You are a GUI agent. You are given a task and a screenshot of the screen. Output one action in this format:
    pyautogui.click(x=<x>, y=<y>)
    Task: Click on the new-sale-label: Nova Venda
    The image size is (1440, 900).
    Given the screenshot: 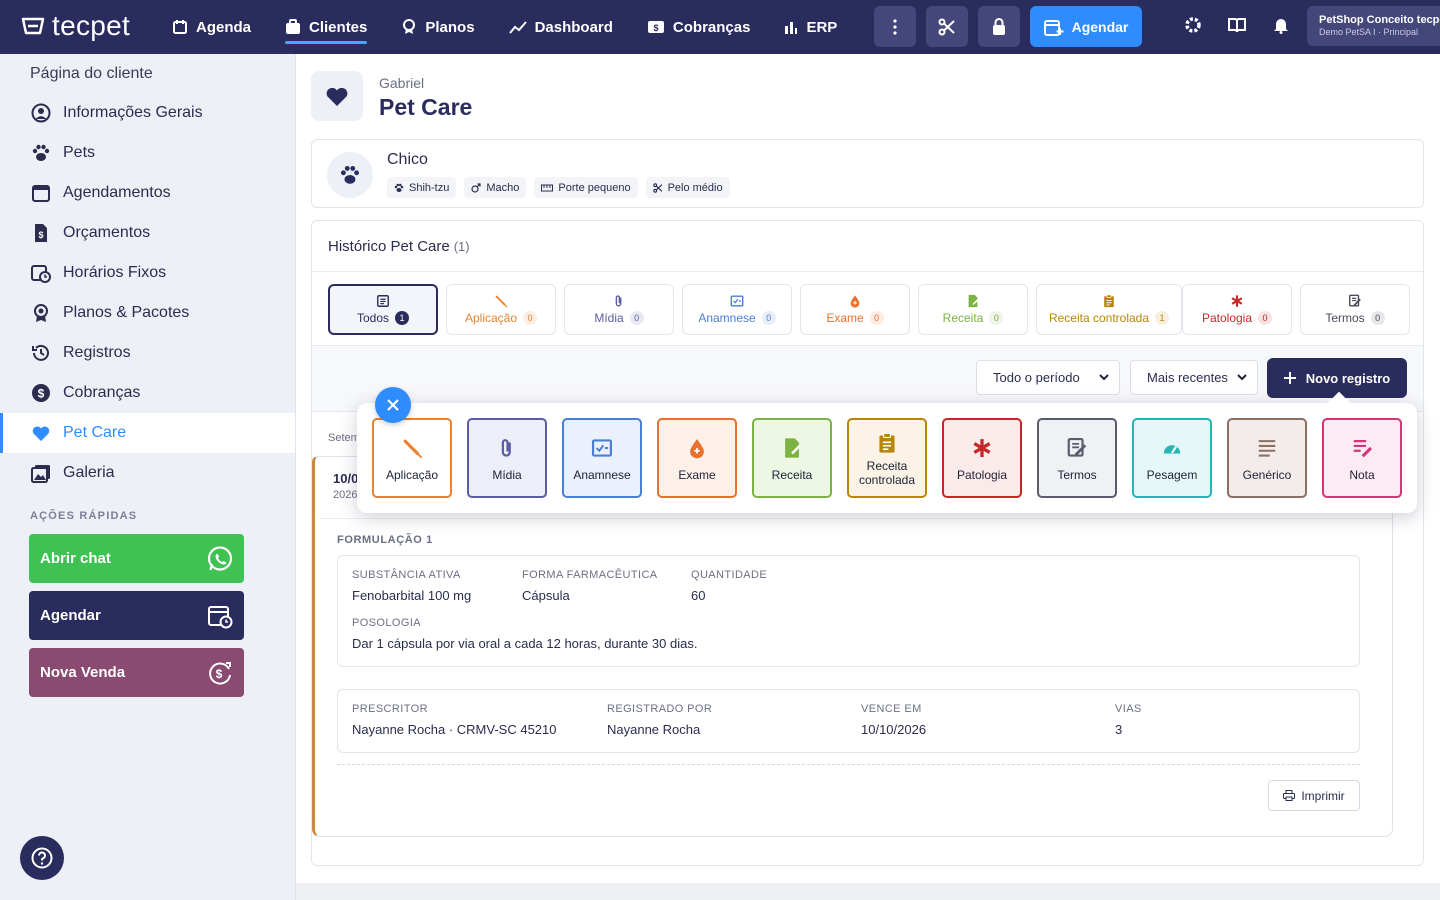 What is the action you would take?
    pyautogui.click(x=83, y=672)
    